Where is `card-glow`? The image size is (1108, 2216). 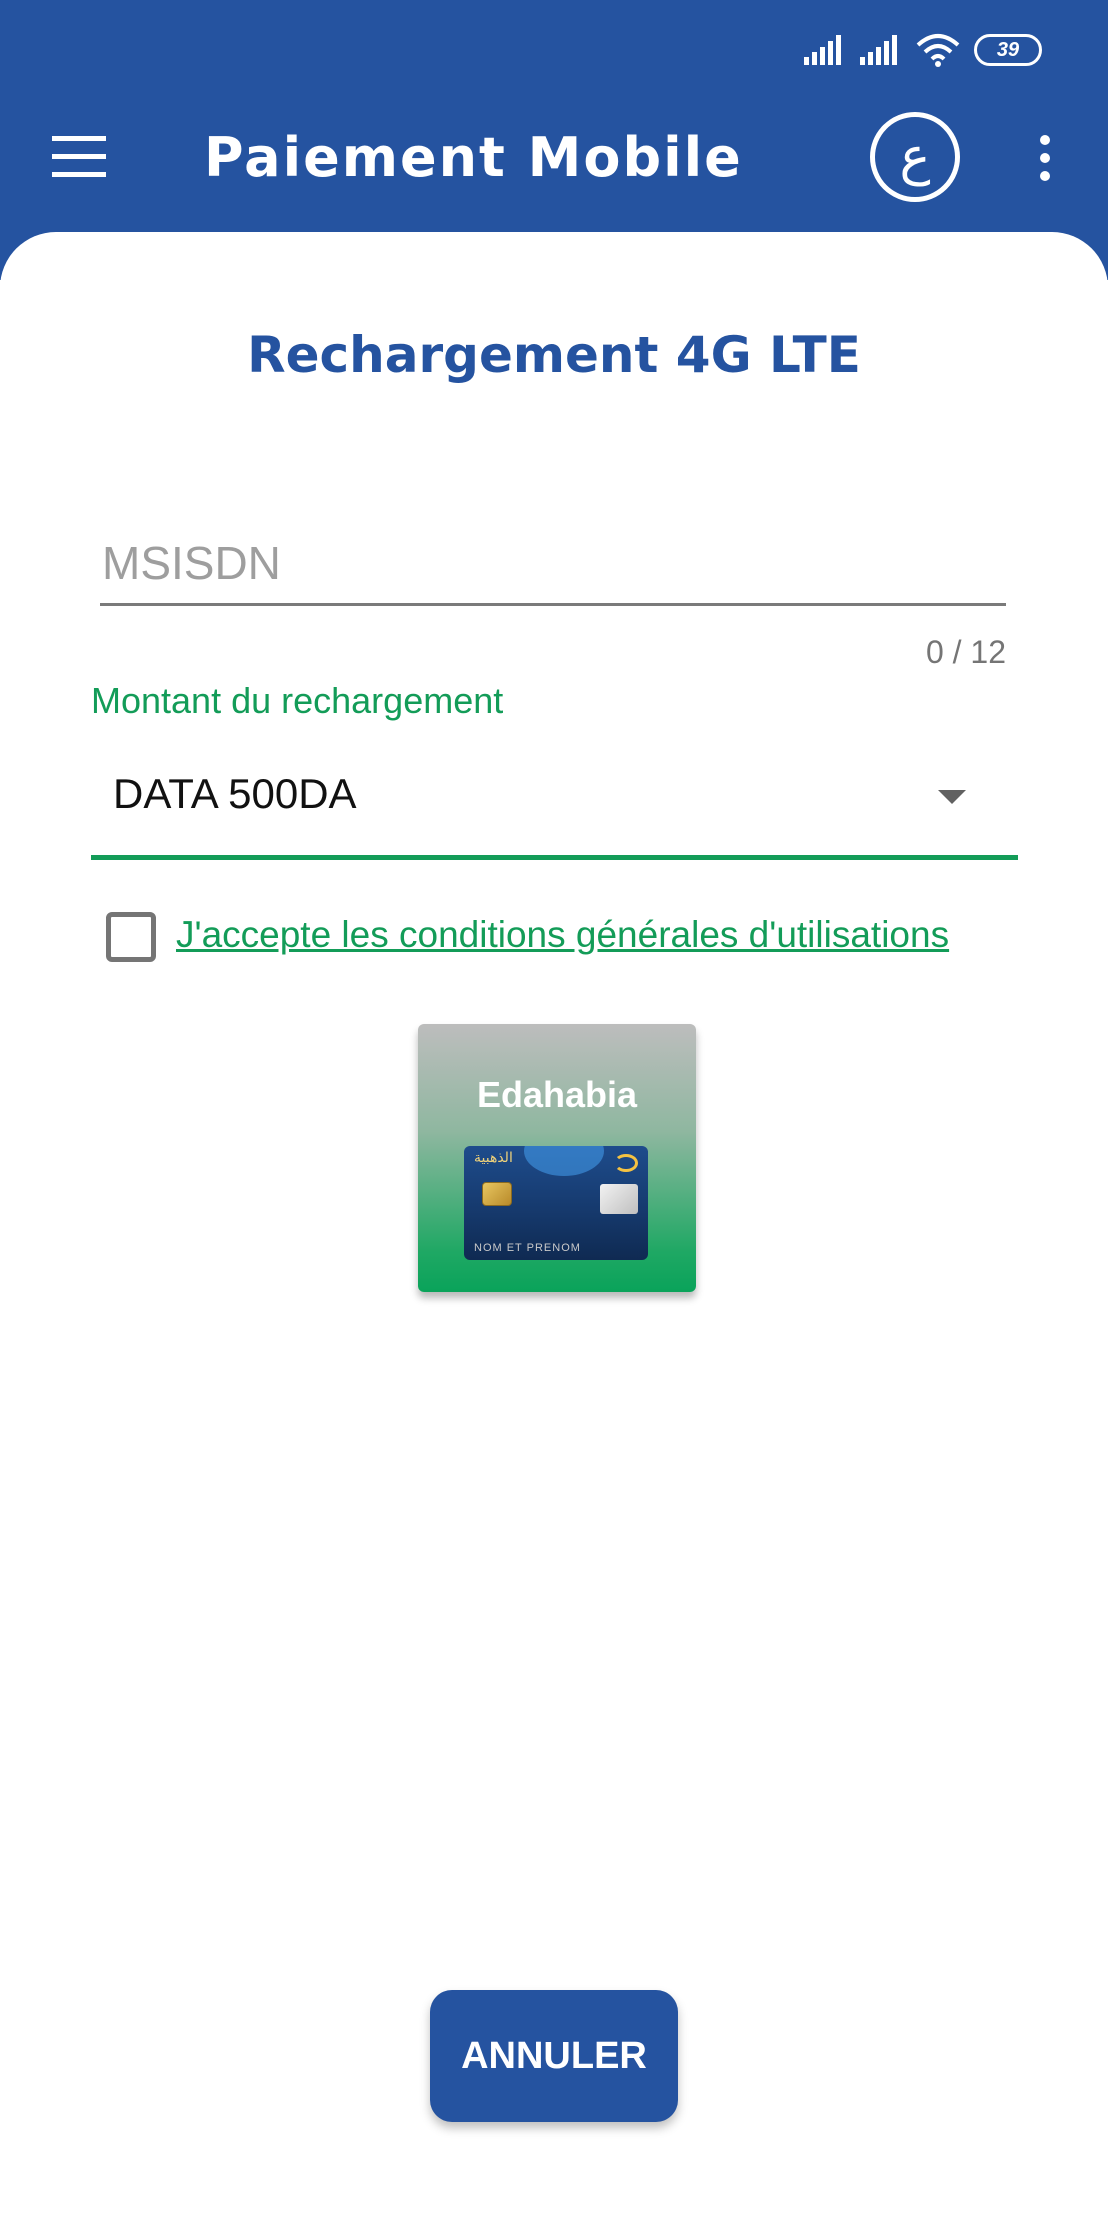 card-glow is located at coordinates (564, 1161).